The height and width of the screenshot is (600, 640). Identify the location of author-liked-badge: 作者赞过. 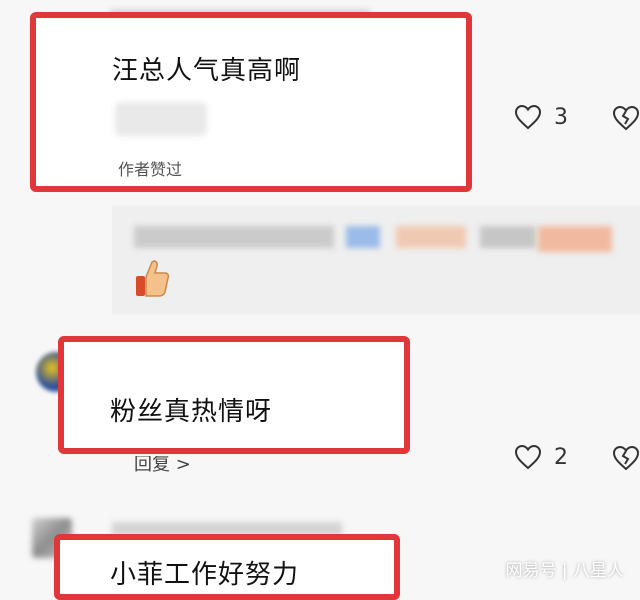
(150, 169).